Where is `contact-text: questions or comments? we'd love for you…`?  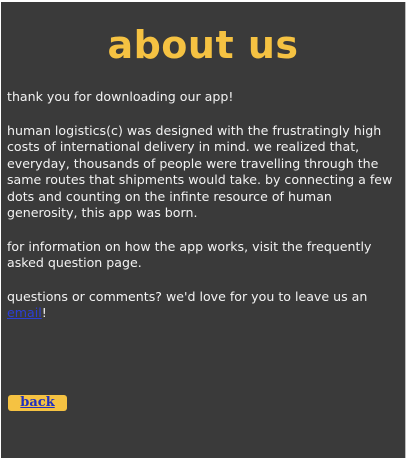
contact-text: questions or comments? we'd love for you… is located at coordinates (187, 296).